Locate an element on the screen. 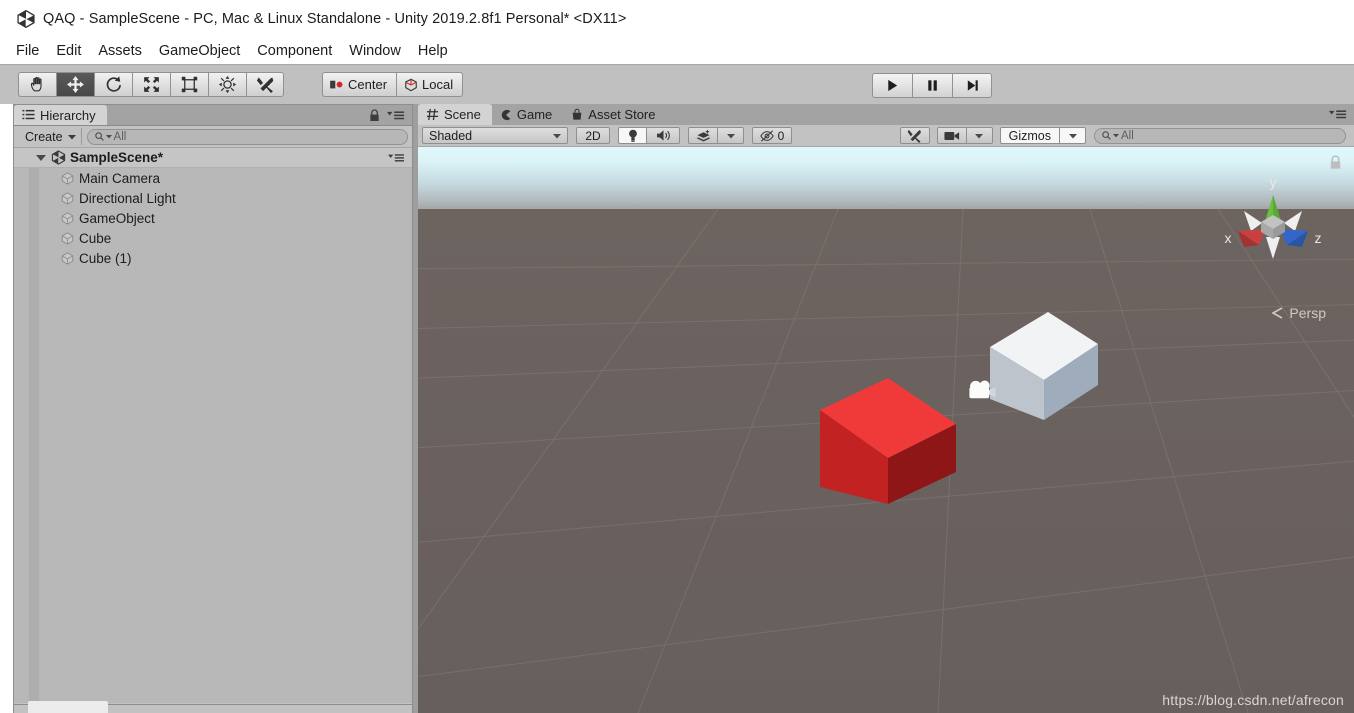  bottom-panel-tab is located at coordinates (68, 707).